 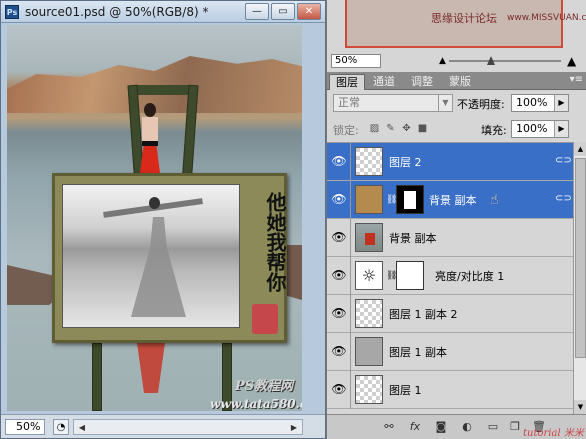 What do you see at coordinates (61, 427) in the screenshot?
I see `status-info-icon: ◔` at bounding box center [61, 427].